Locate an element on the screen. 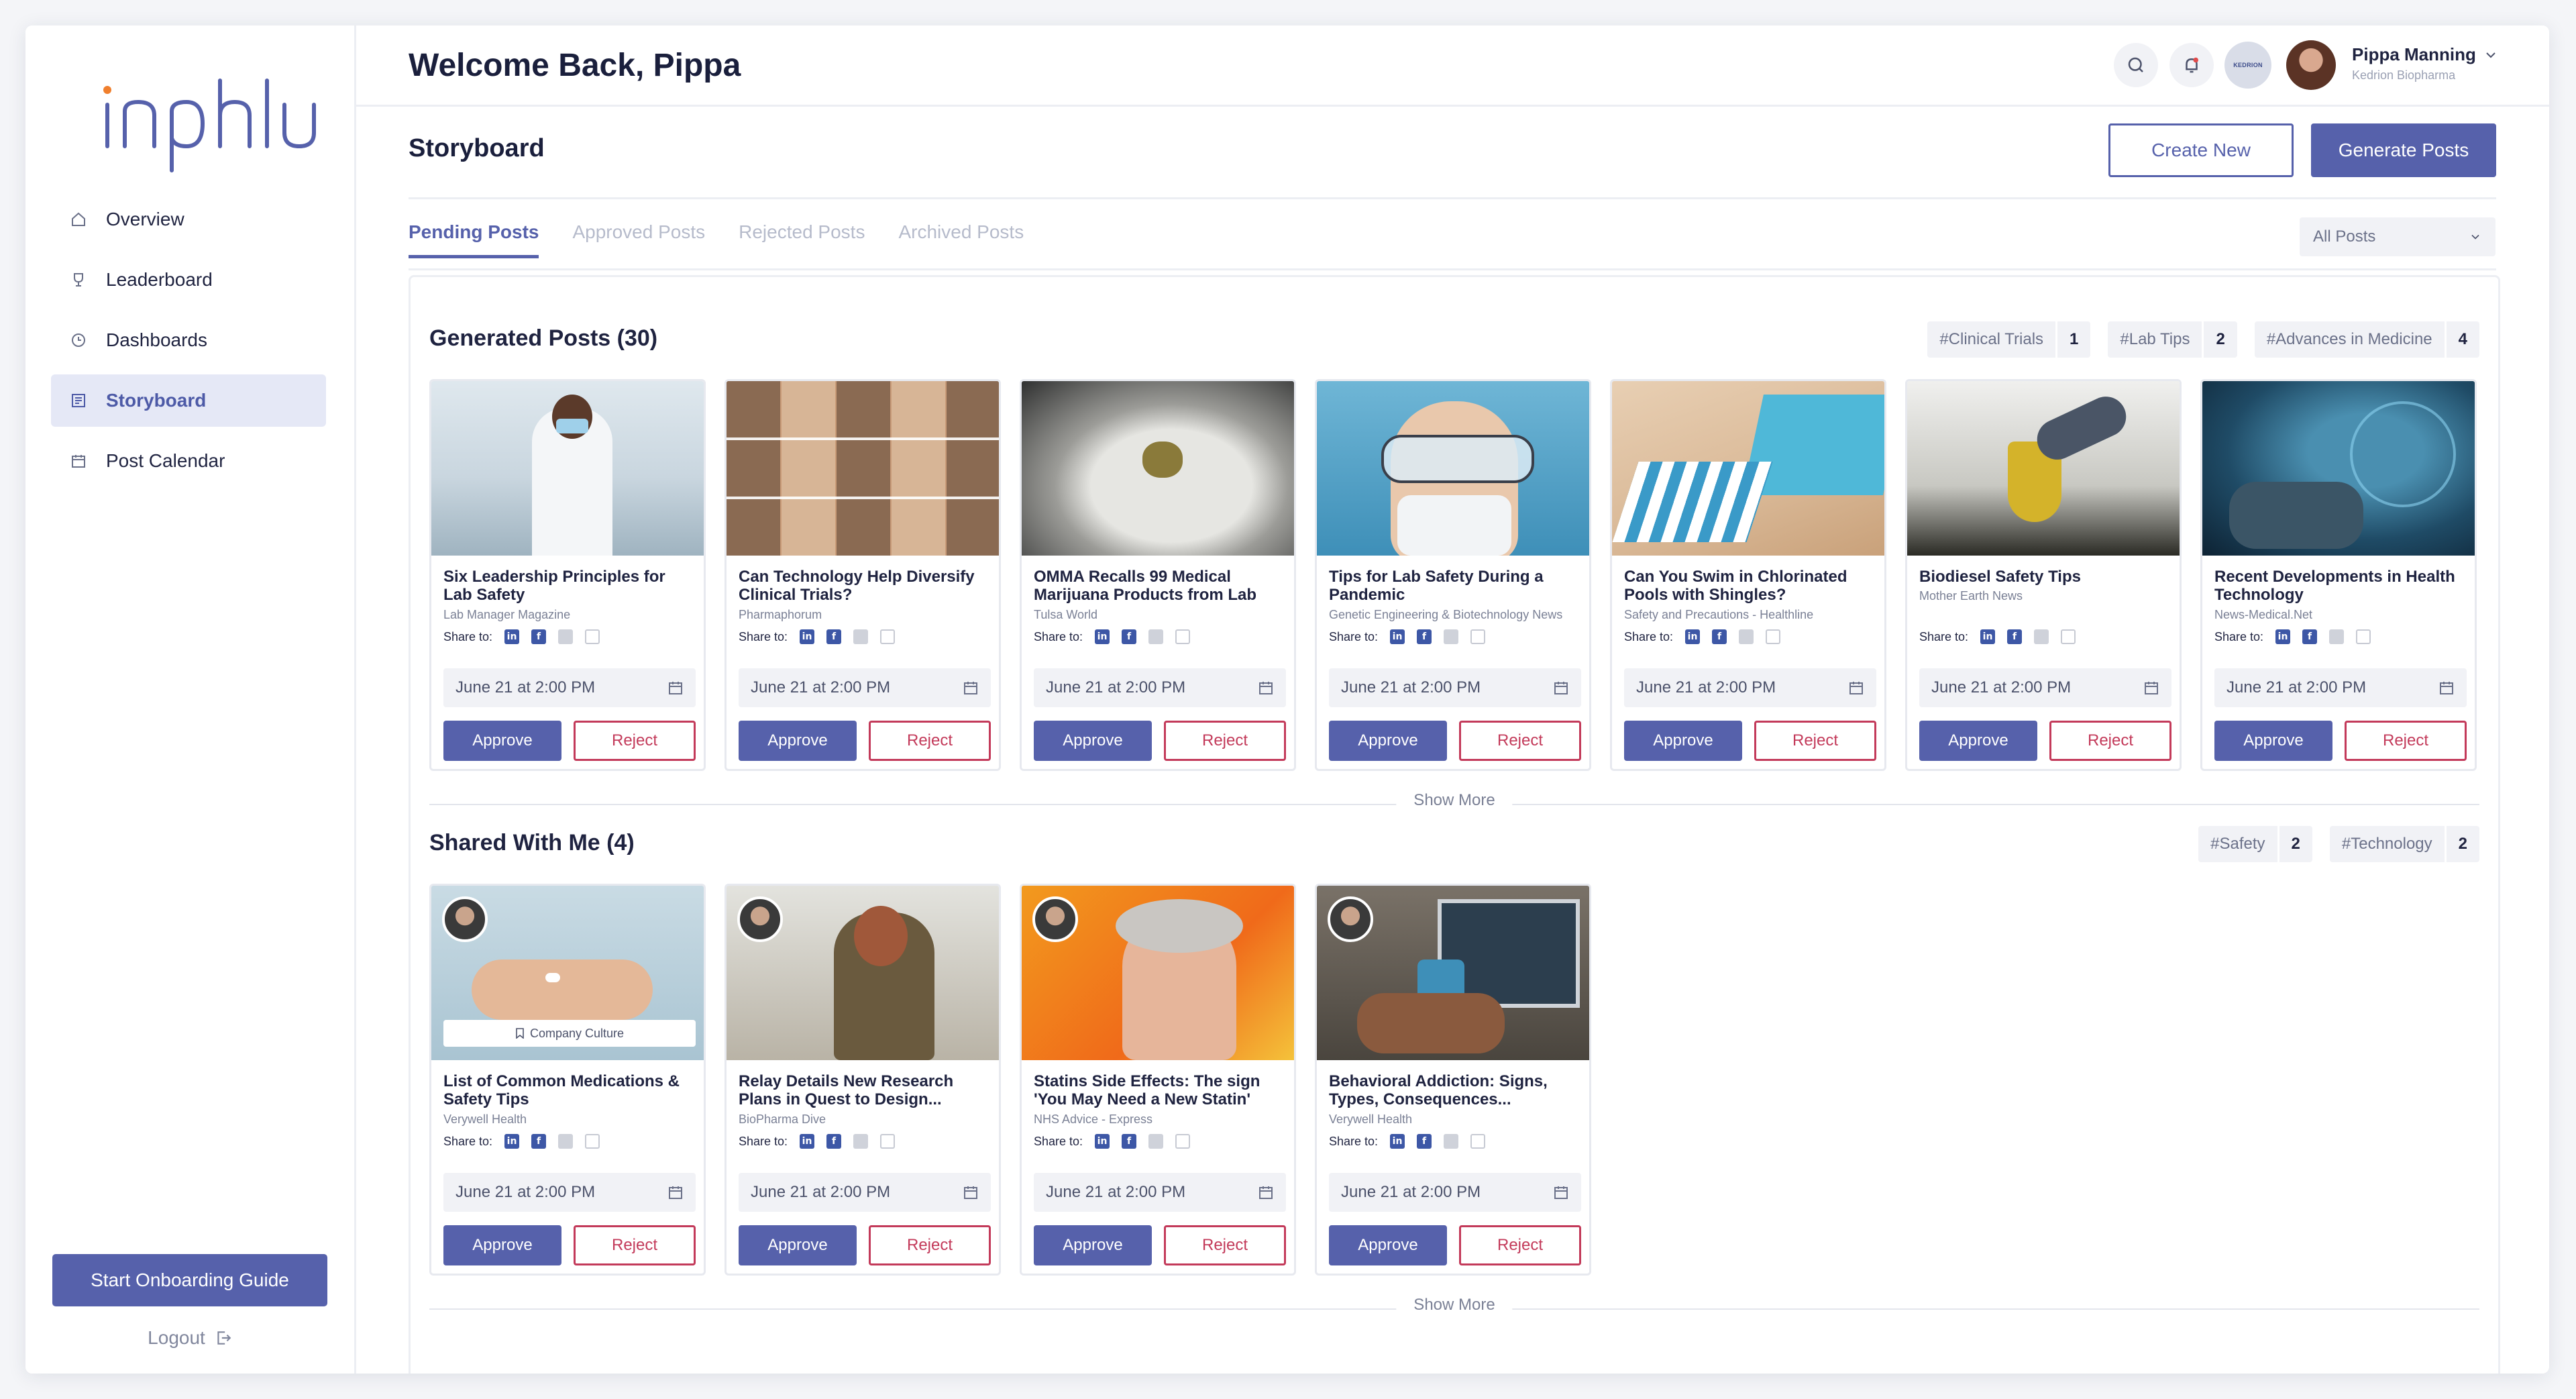 Image resolution: width=2576 pixels, height=1399 pixels. inphu-logo is located at coordinates (215, 128).